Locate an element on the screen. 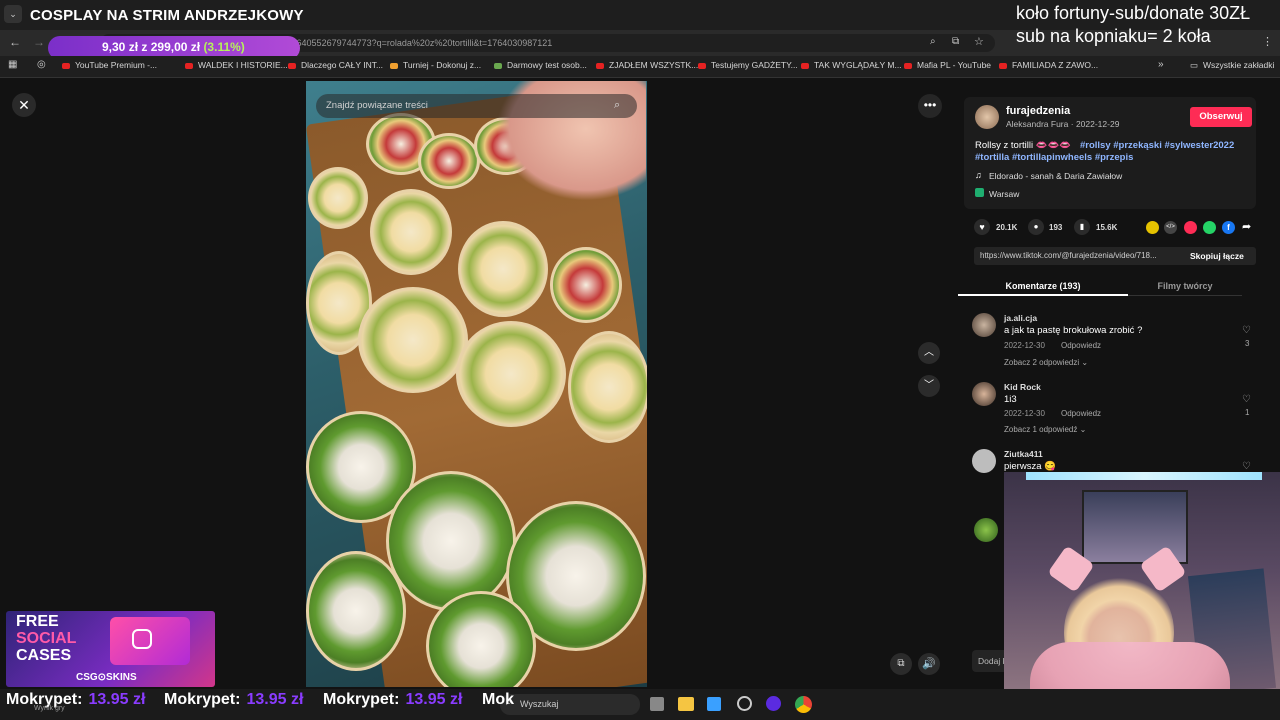 The image size is (1280, 720). code-icon: </> is located at coordinates (1170, 227).